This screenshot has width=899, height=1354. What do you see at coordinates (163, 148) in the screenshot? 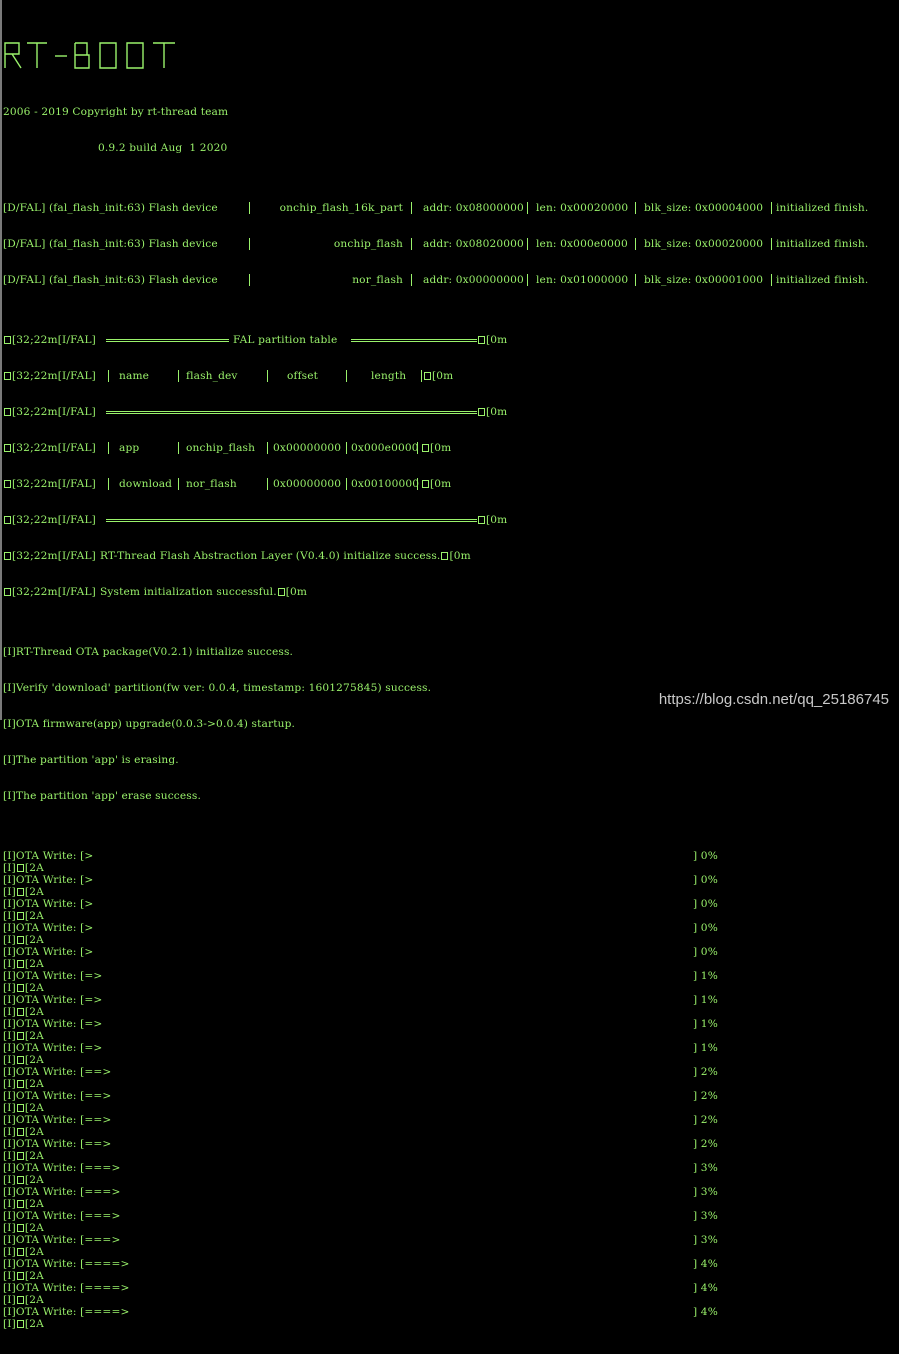
I see `build-text: 0.9.2 build Aug 1 2020` at bounding box center [163, 148].